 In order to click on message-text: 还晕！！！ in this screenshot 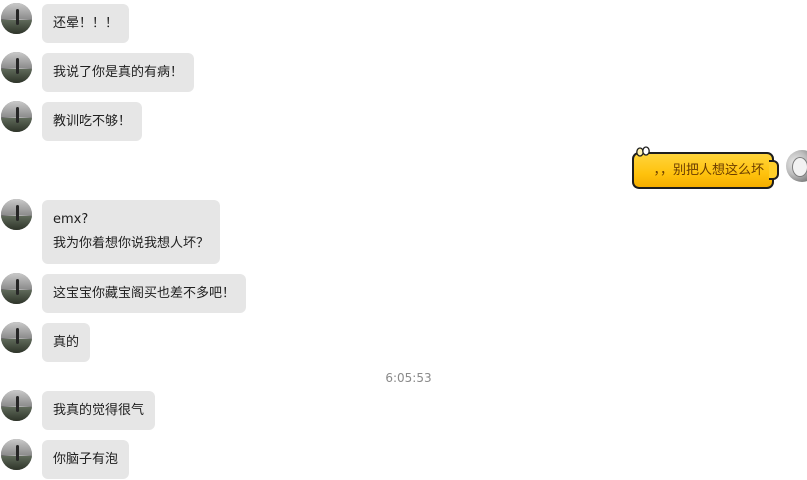, I will do `click(86, 23)`.